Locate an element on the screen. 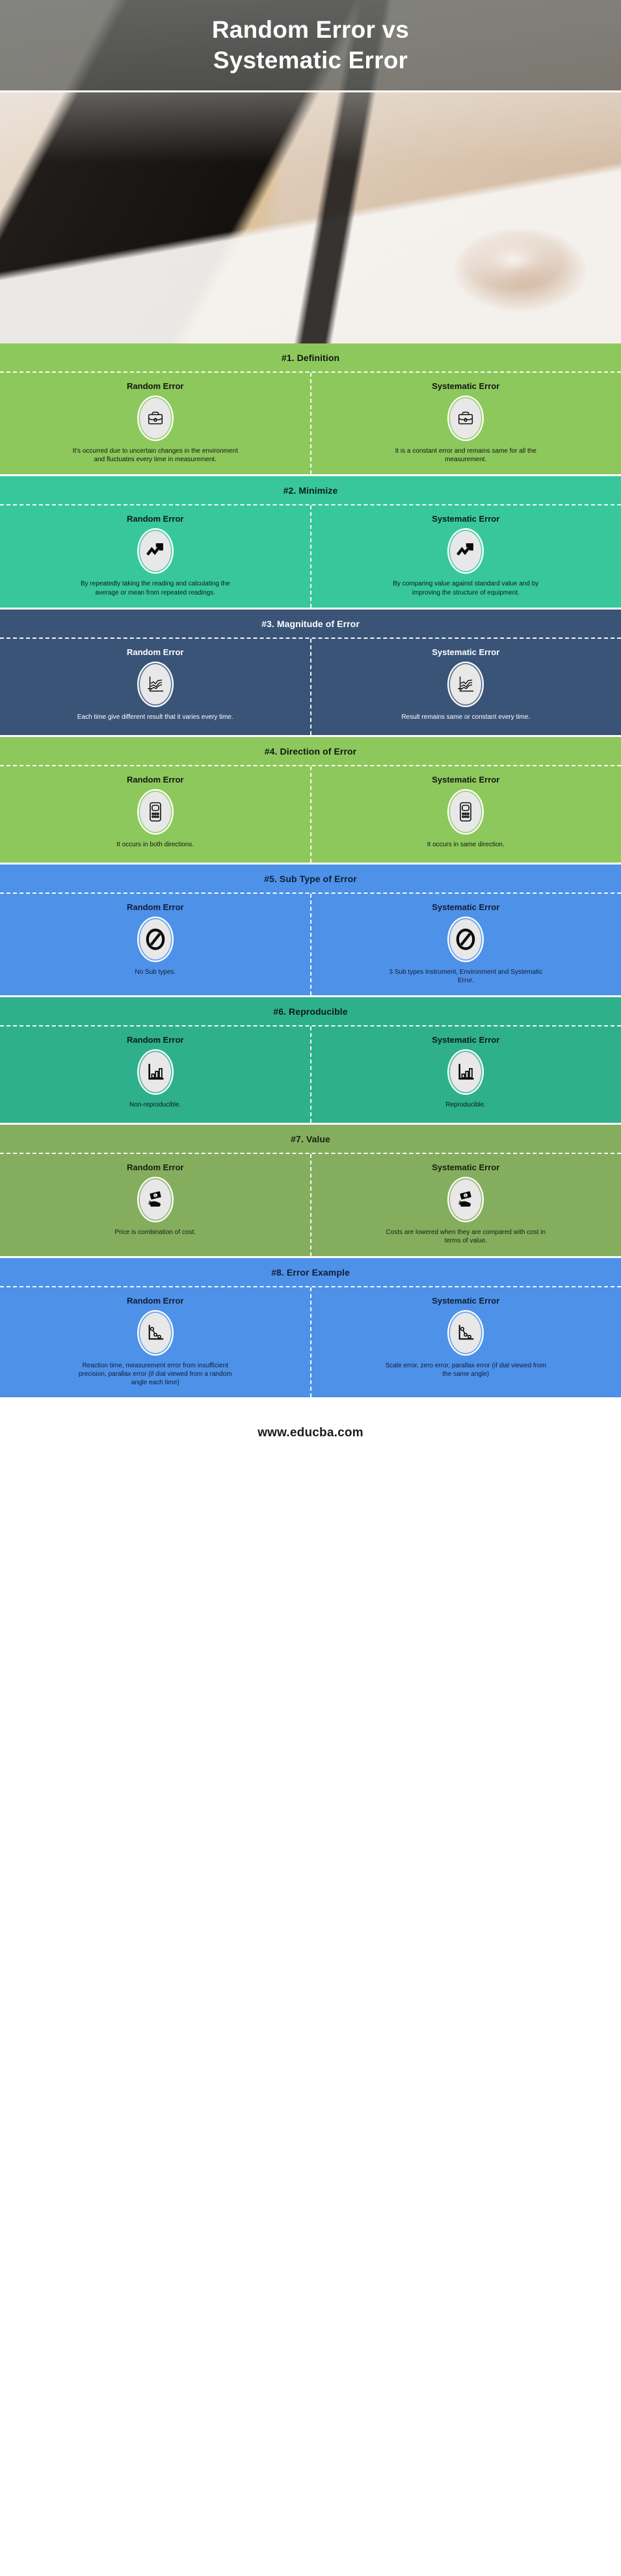  cash-in-hand-icon: £ is located at coordinates (155, 1199).